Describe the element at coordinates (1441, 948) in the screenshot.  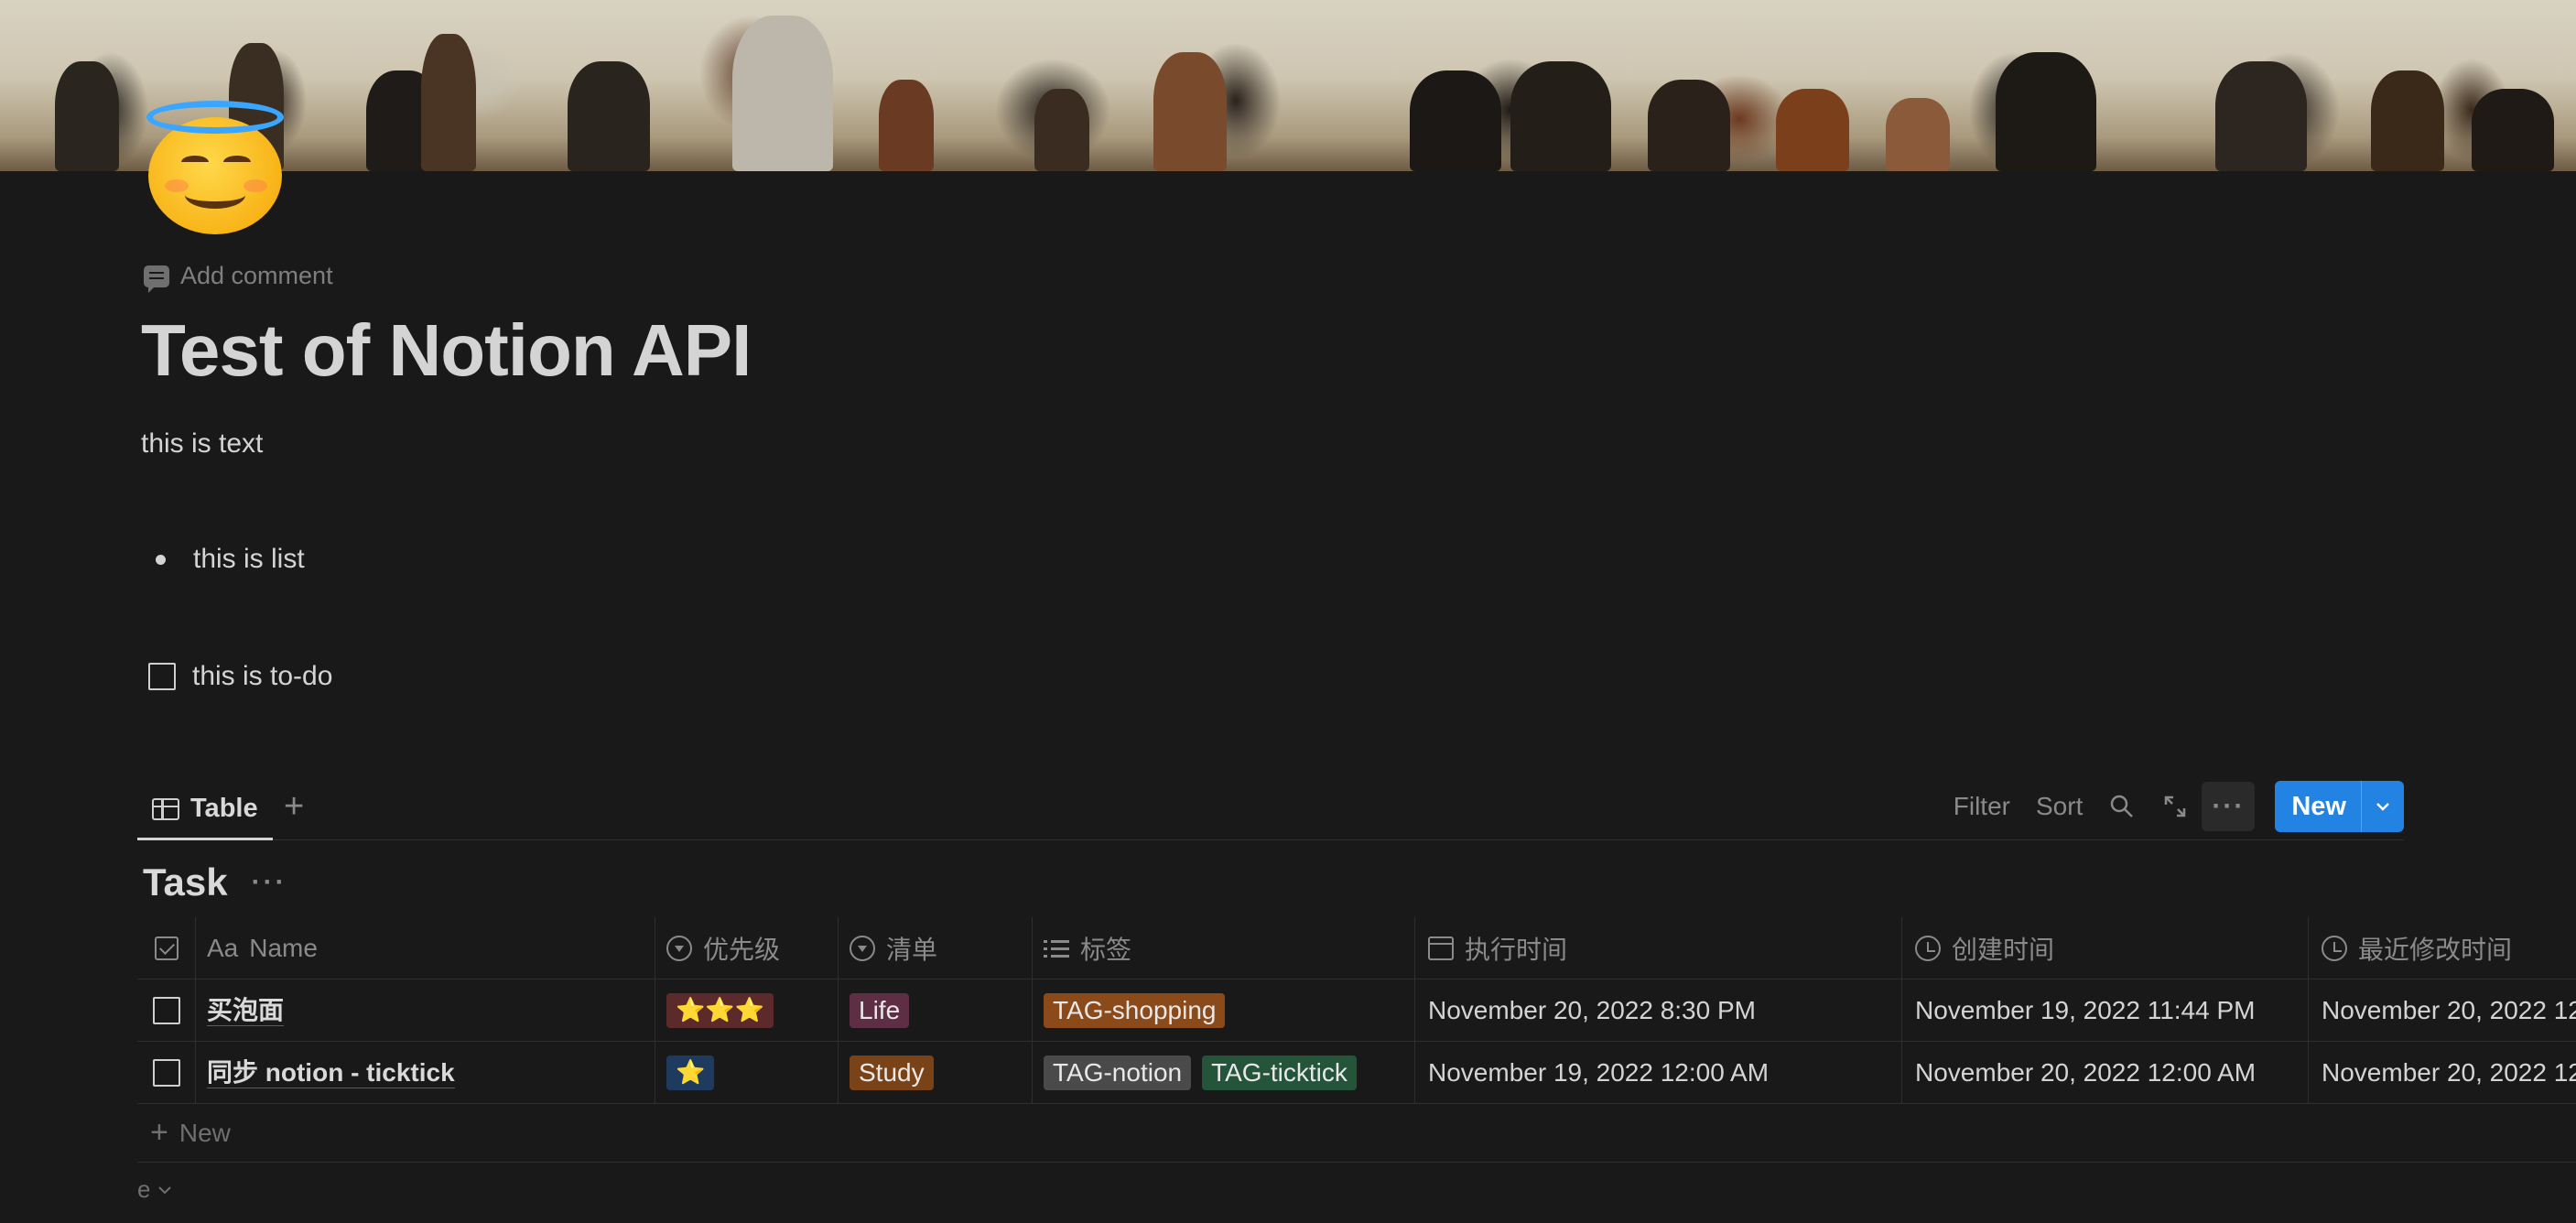
I see `calendar-icon` at that location.